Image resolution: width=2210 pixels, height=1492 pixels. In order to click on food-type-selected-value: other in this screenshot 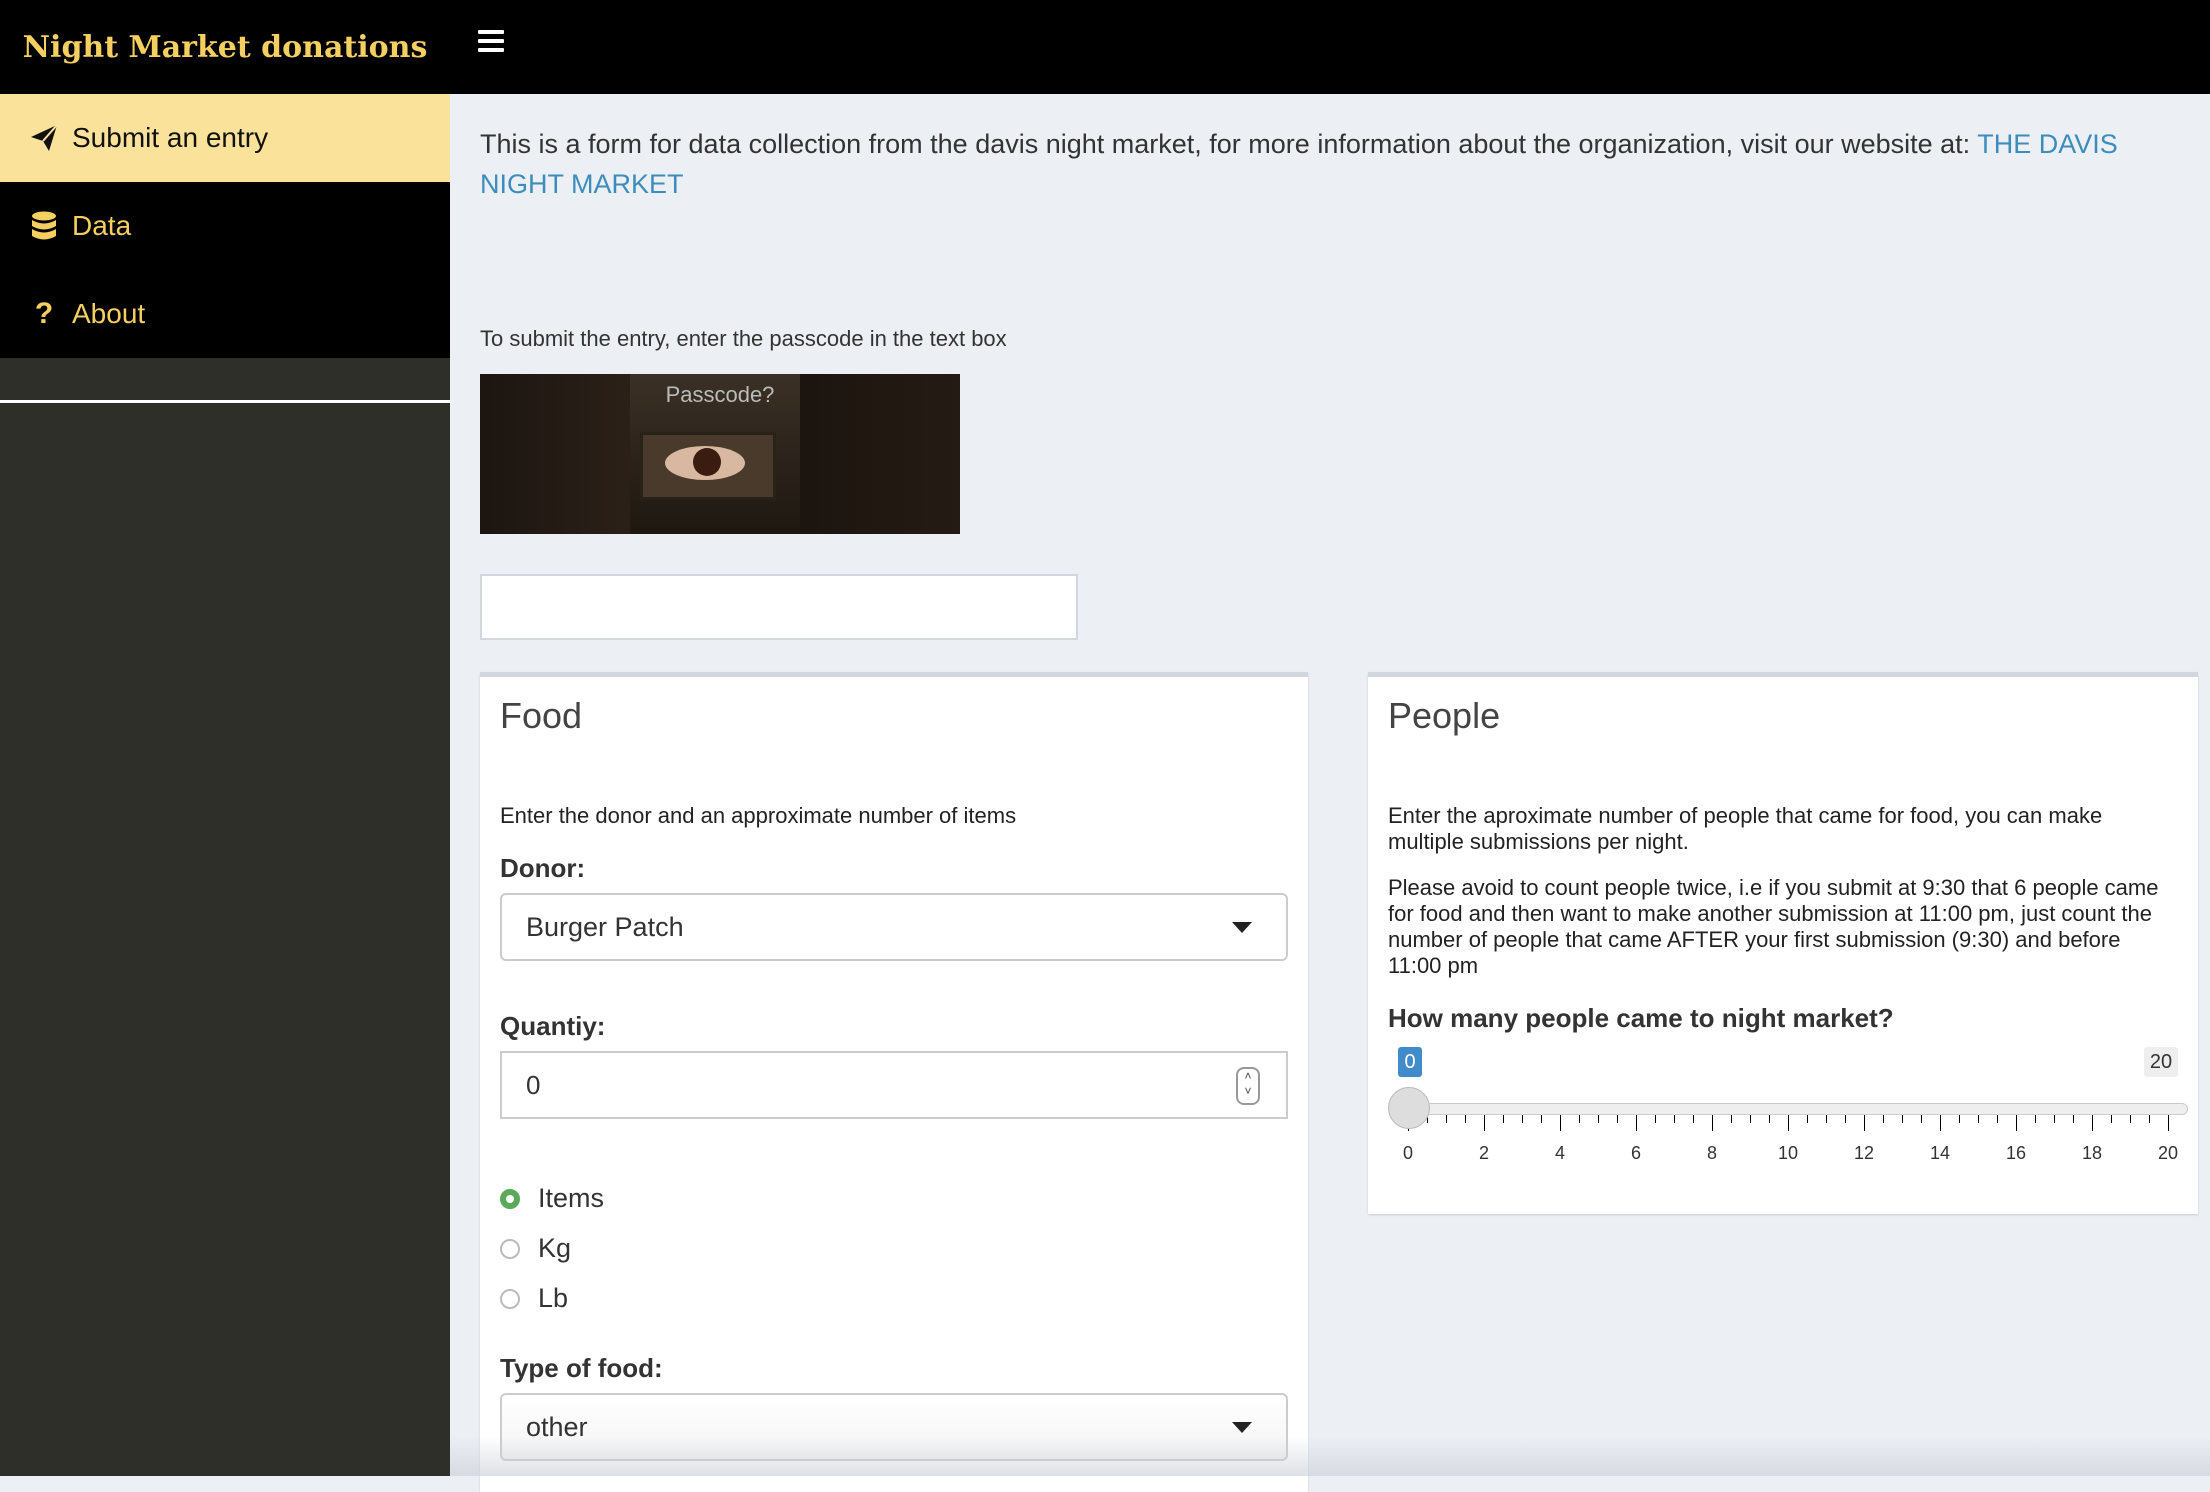, I will do `click(557, 1427)`.